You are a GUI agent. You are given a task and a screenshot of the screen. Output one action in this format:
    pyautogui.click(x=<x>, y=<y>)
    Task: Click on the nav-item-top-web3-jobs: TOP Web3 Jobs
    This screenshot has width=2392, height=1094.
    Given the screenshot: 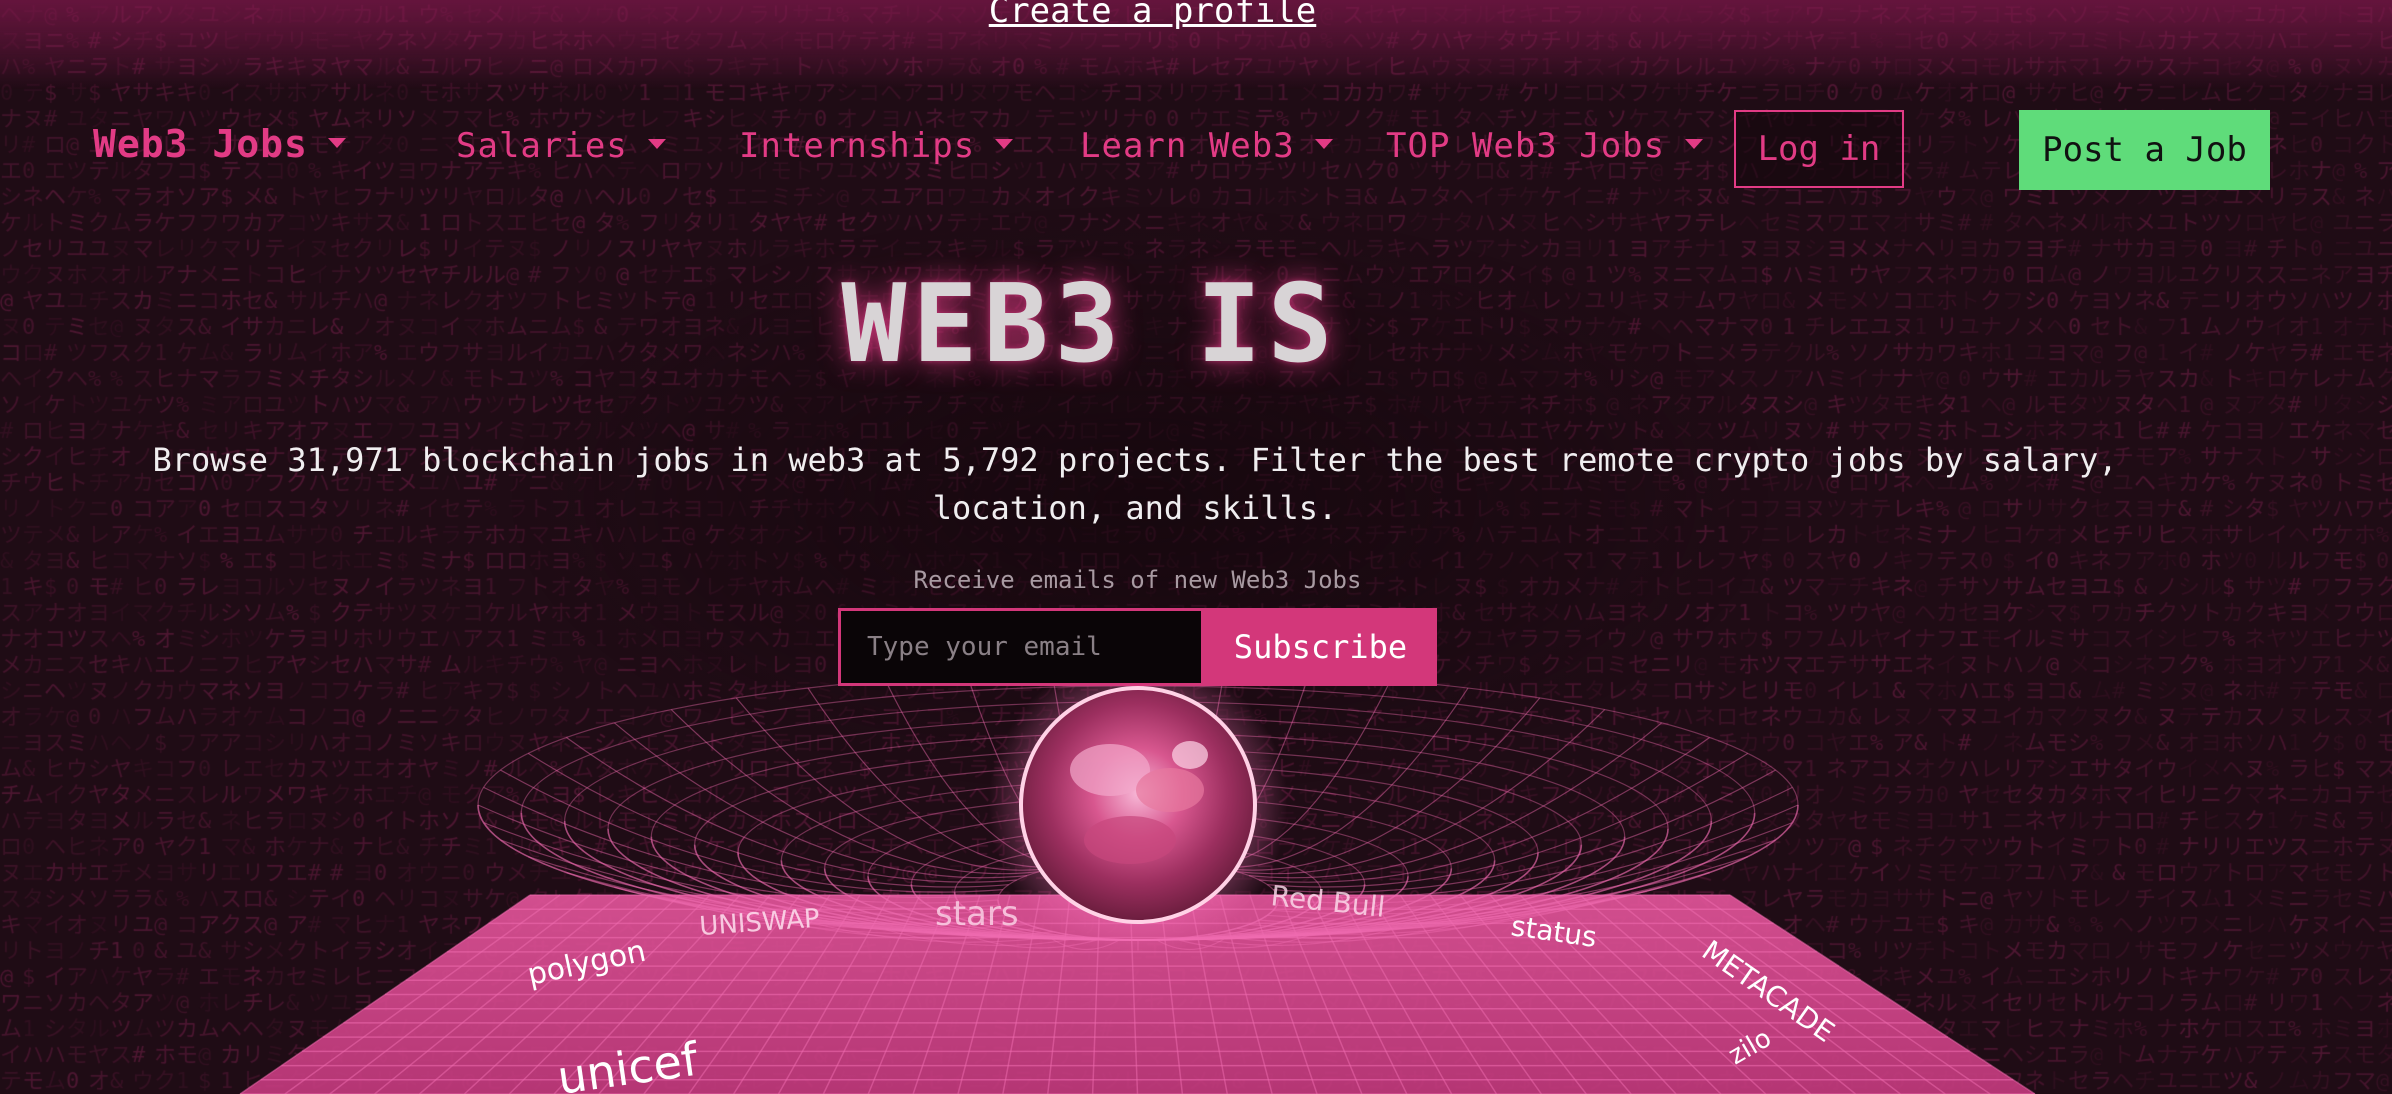 What is the action you would take?
    pyautogui.click(x=1545, y=146)
    